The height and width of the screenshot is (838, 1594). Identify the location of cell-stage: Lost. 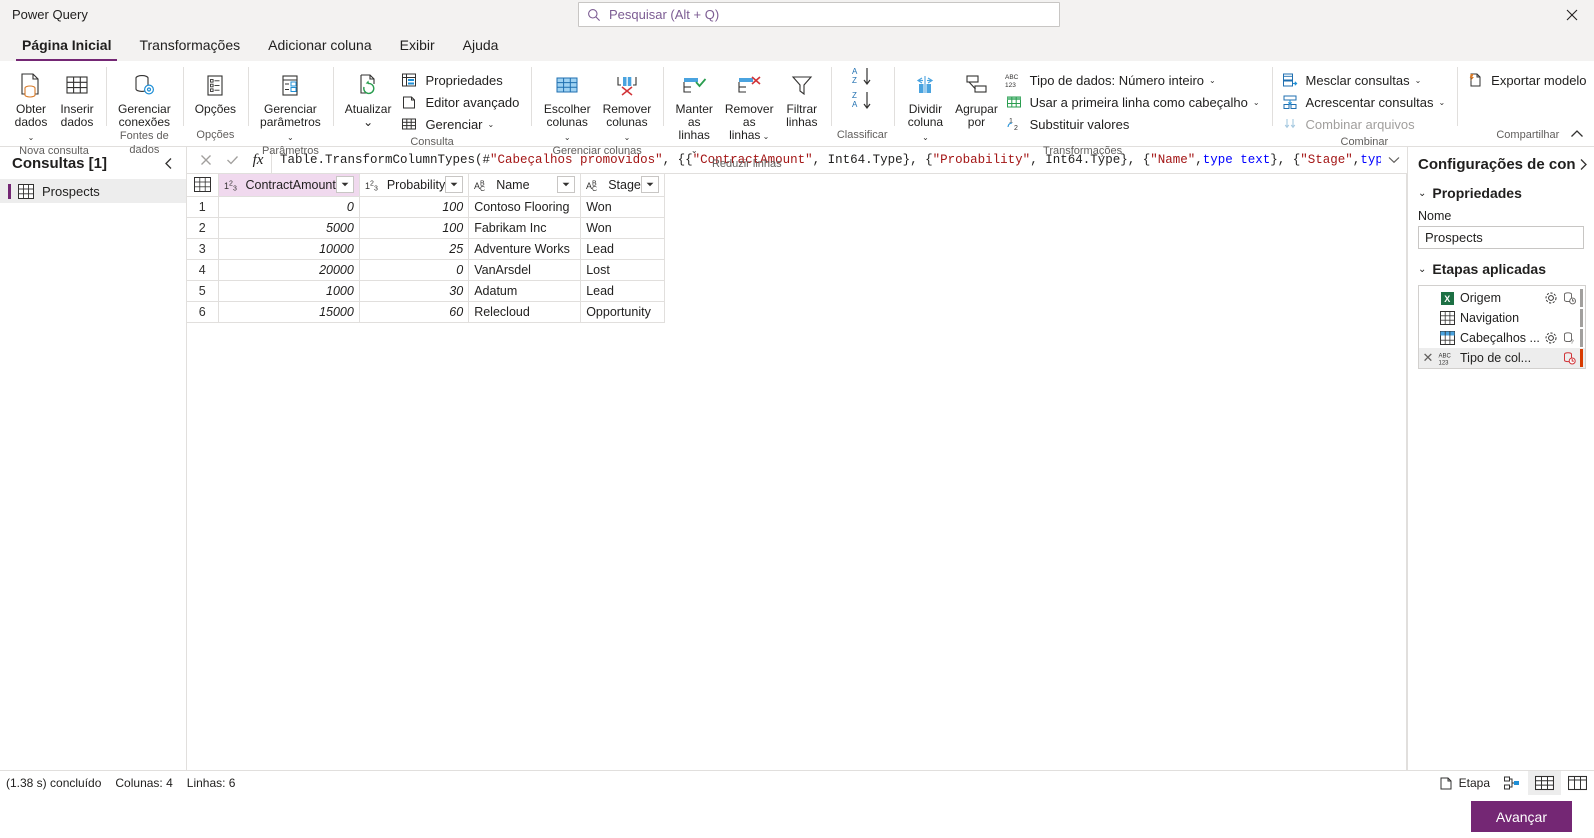
(622, 270).